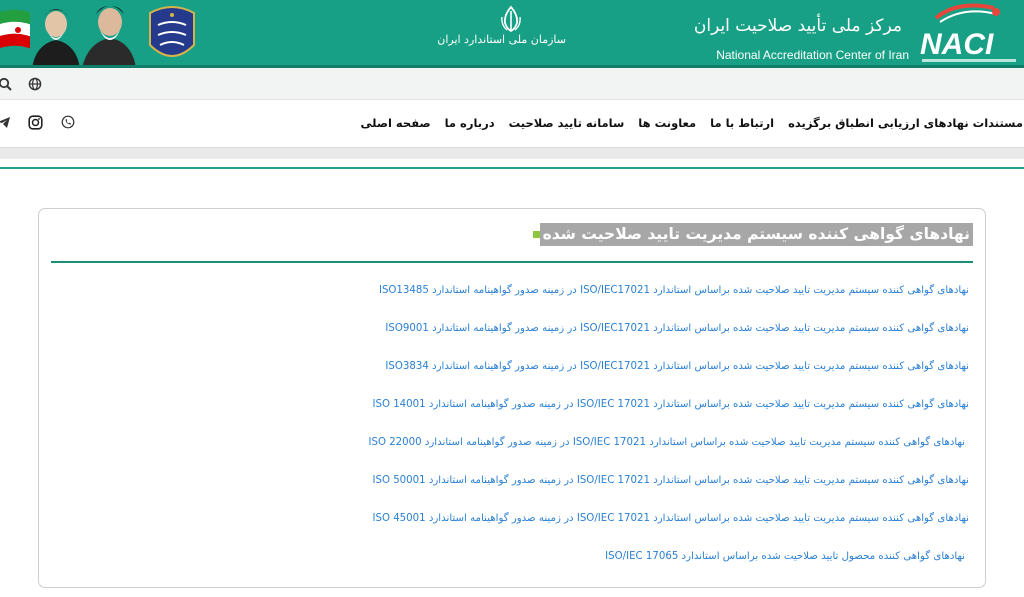 Image resolution: width=1024 pixels, height=597 pixels. I want to click on leaders-portrait-image, so click(83, 34).